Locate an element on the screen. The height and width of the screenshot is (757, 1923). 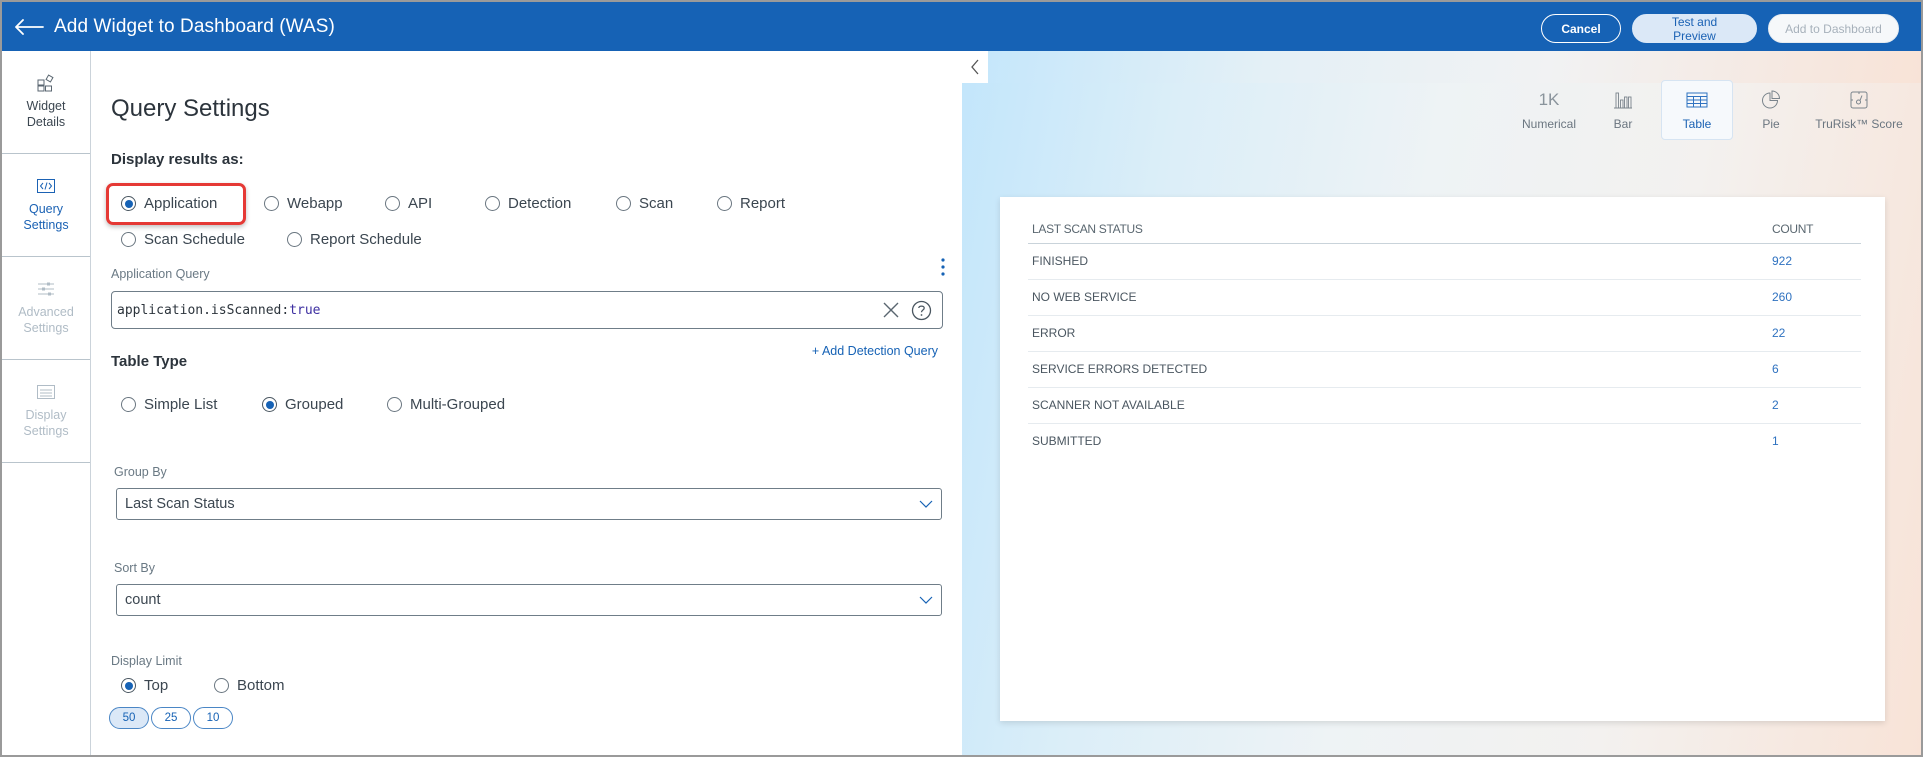
code-icon is located at coordinates (46, 186).